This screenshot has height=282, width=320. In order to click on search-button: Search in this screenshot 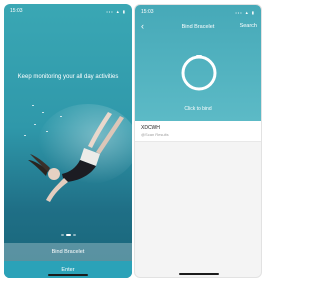, I will do `click(248, 26)`.